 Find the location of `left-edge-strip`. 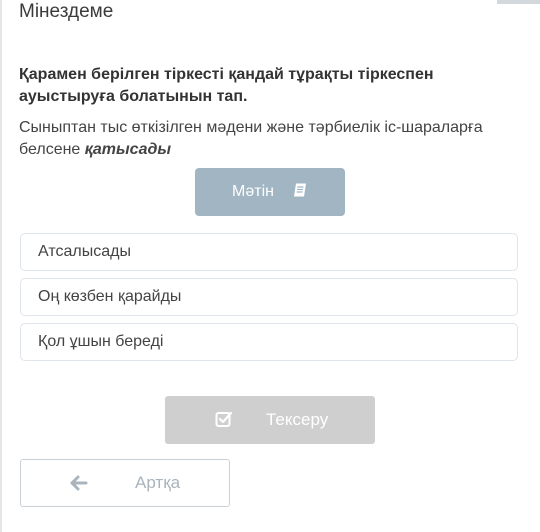

left-edge-strip is located at coordinates (1, 266).